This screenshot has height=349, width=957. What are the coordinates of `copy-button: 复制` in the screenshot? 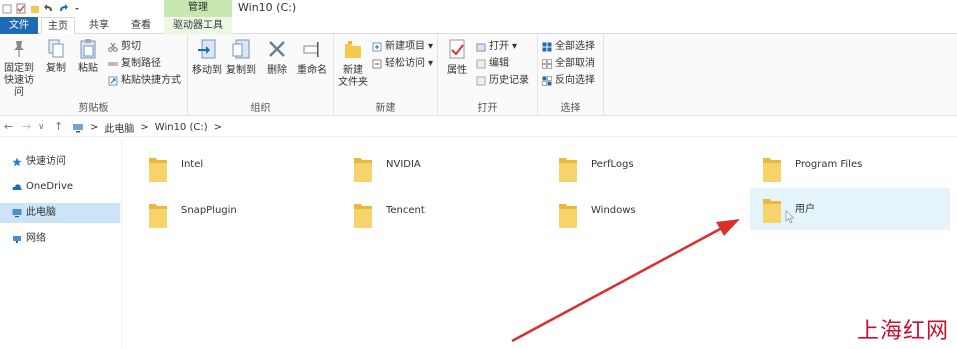 It's located at (56, 56).